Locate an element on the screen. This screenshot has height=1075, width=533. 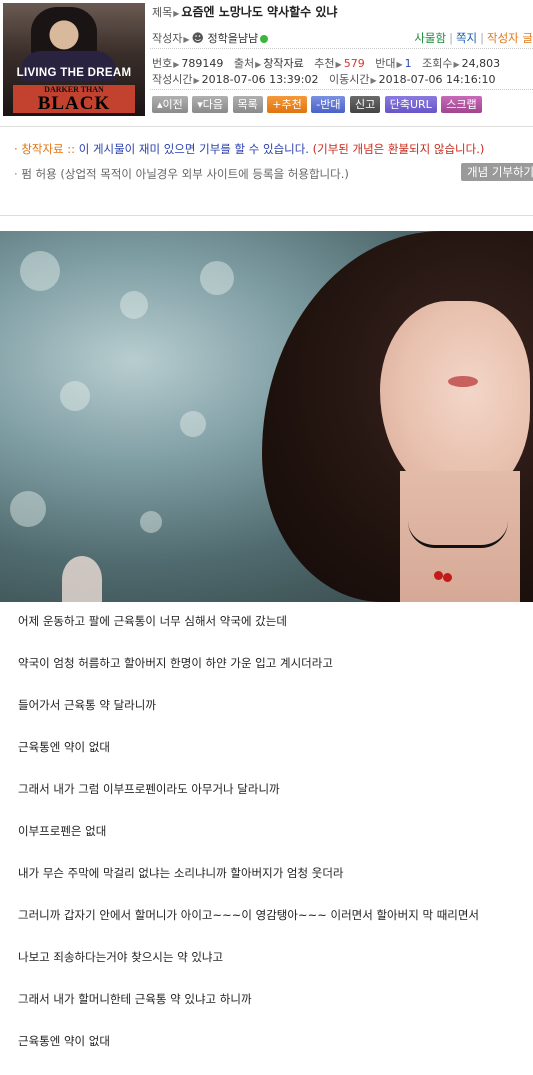
recommend-label: 추천 is located at coordinates (324, 63).